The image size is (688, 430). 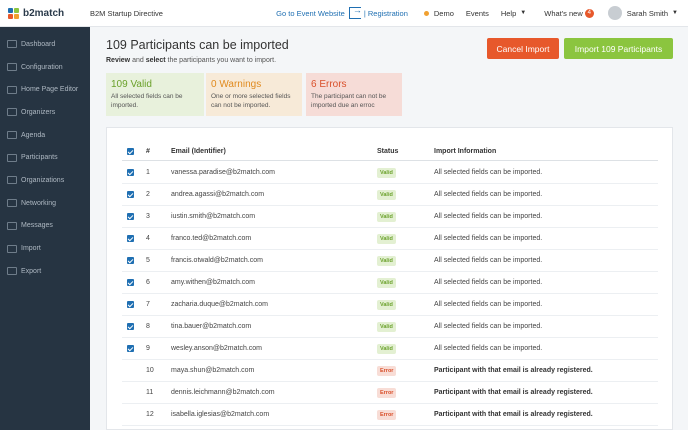 I want to click on demo-link: Demo, so click(x=438, y=13).